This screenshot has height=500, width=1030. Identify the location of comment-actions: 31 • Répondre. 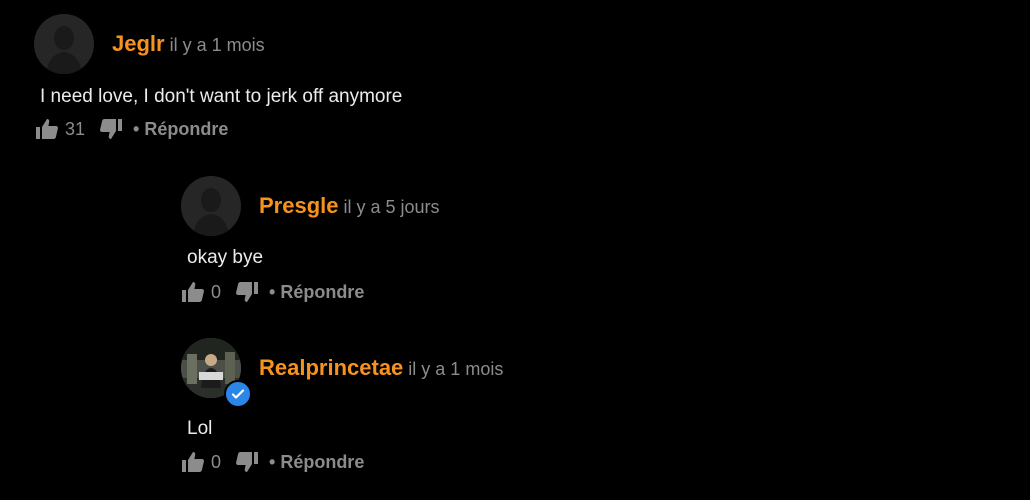
(131, 129).